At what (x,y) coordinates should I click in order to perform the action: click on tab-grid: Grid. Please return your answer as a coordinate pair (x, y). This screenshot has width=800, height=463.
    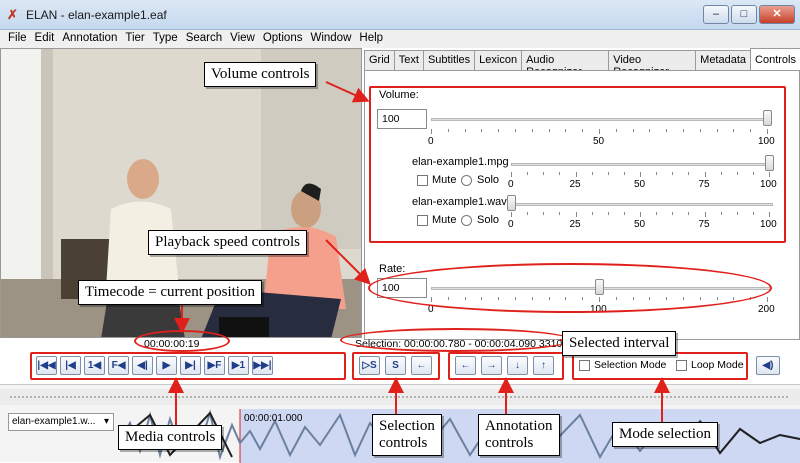
    Looking at the image, I should click on (379, 60).